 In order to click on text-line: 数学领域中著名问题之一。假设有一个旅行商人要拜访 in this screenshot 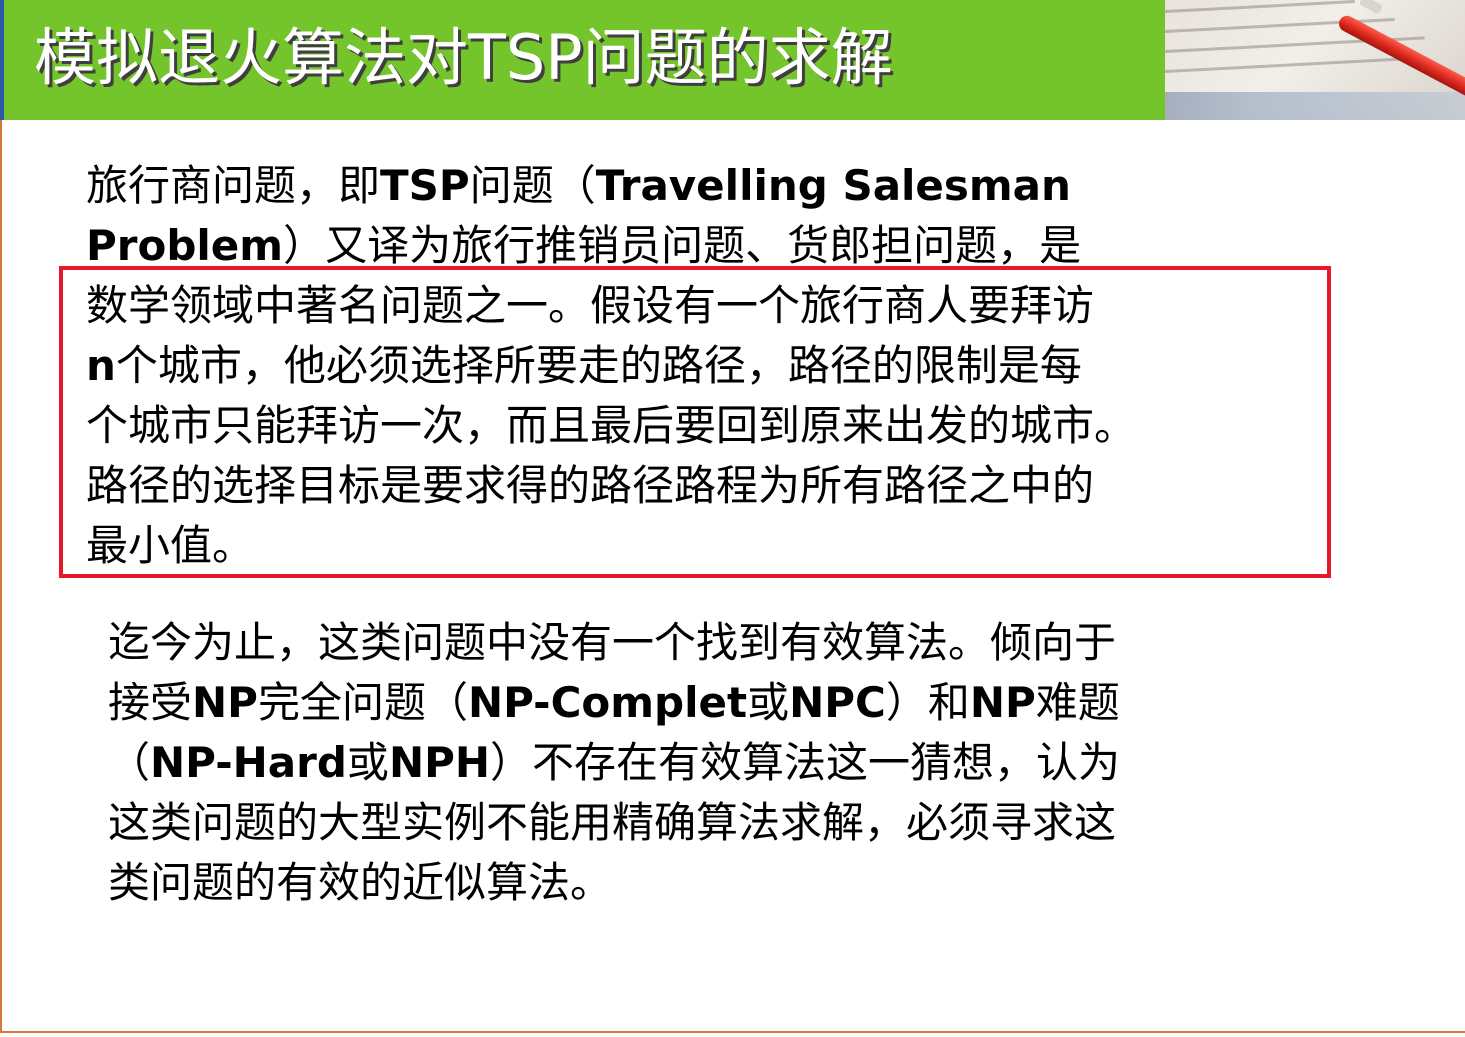, I will do `click(716, 306)`.